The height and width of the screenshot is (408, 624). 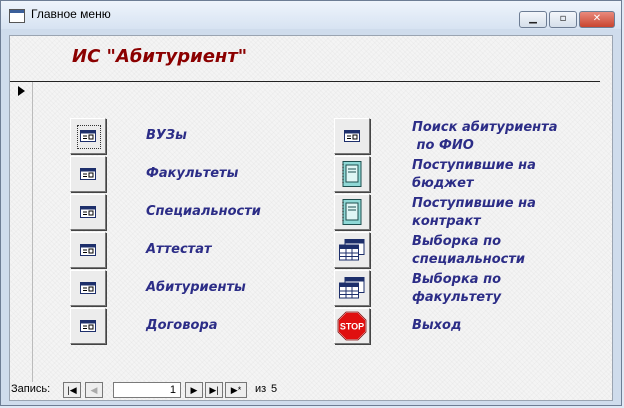 What do you see at coordinates (311, 15) in the screenshot?
I see `title-bar: Главное меню ▁ ▫ ✕` at bounding box center [311, 15].